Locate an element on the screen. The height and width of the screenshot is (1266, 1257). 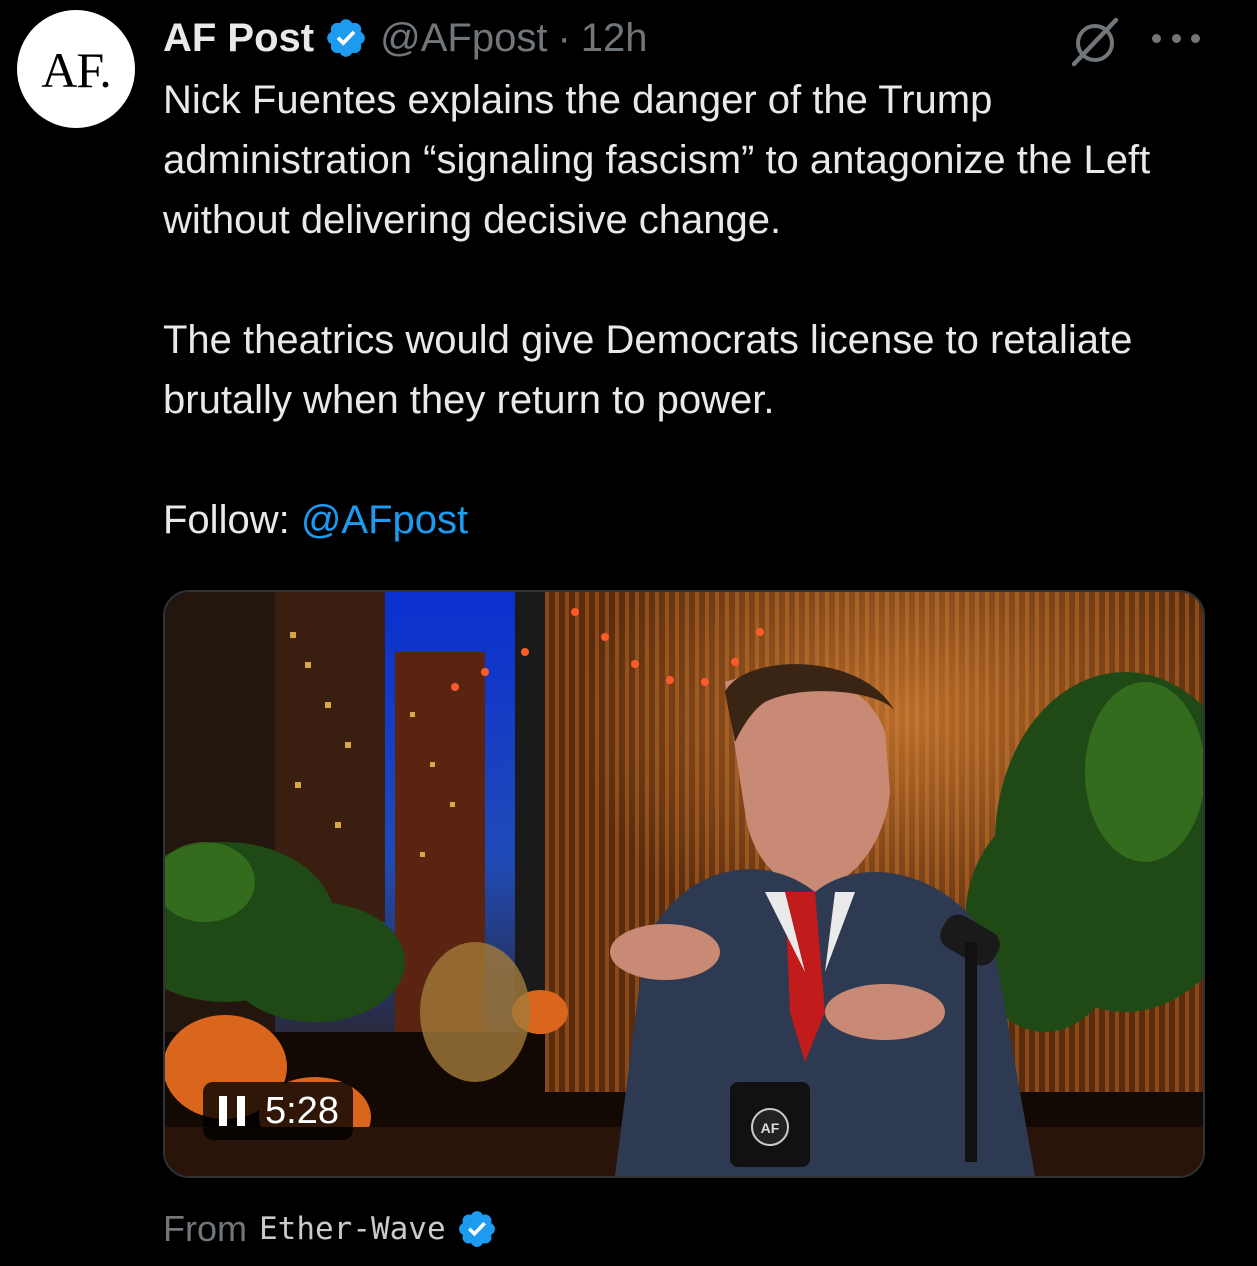
more-options-icon is located at coordinates (1176, 38).